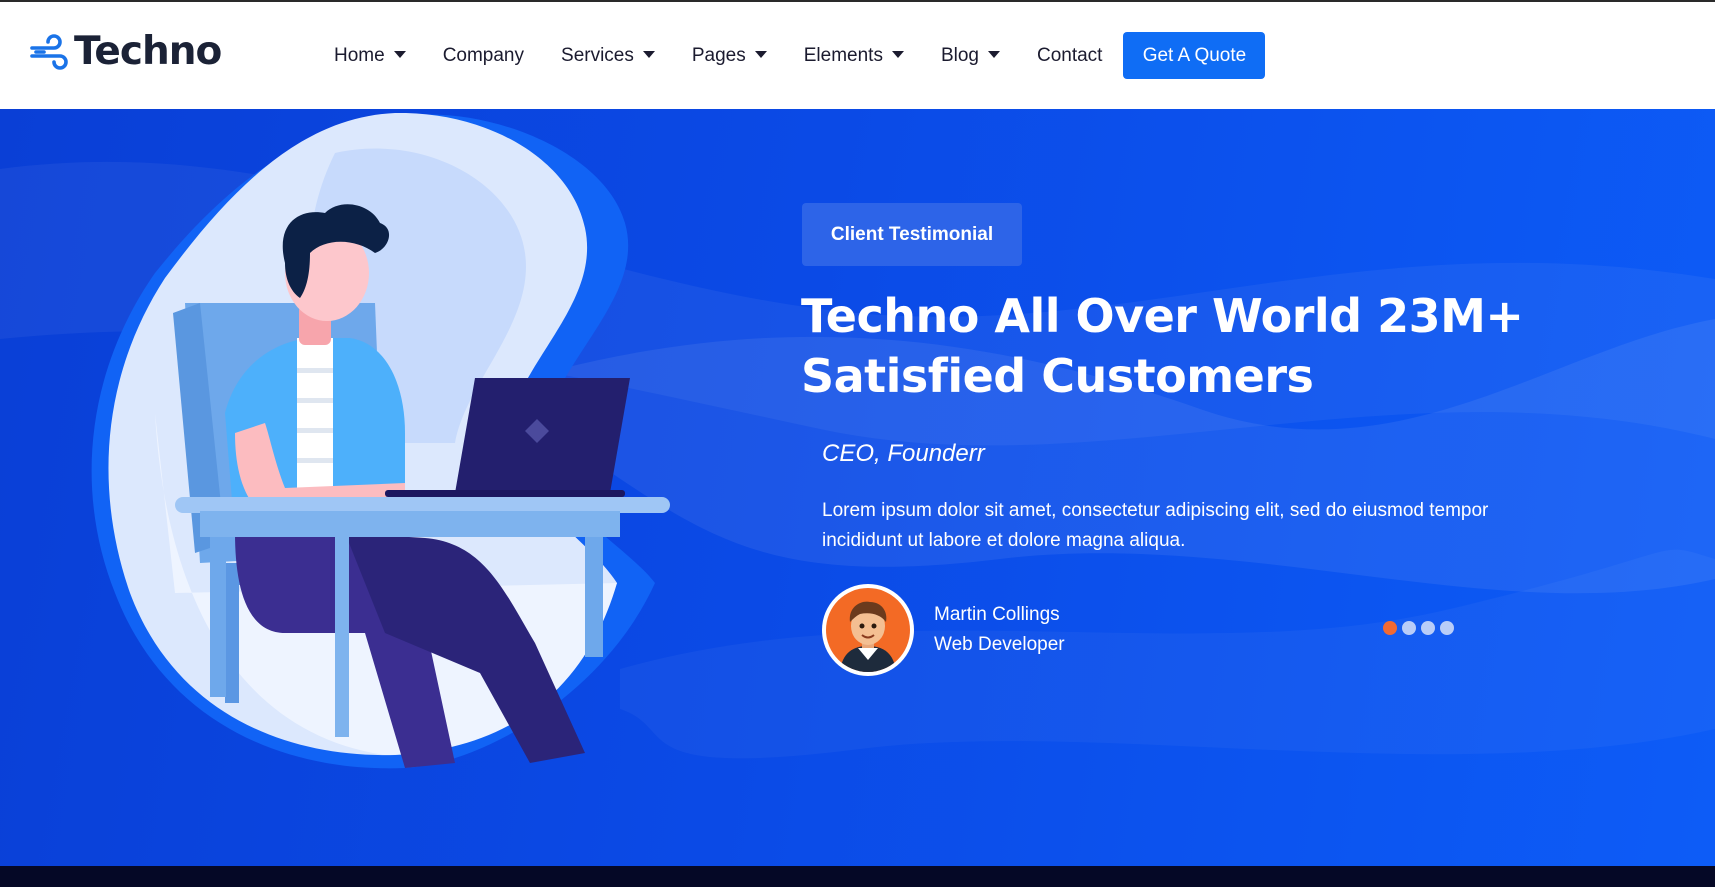  I want to click on nav-item-home: Home, so click(370, 56).